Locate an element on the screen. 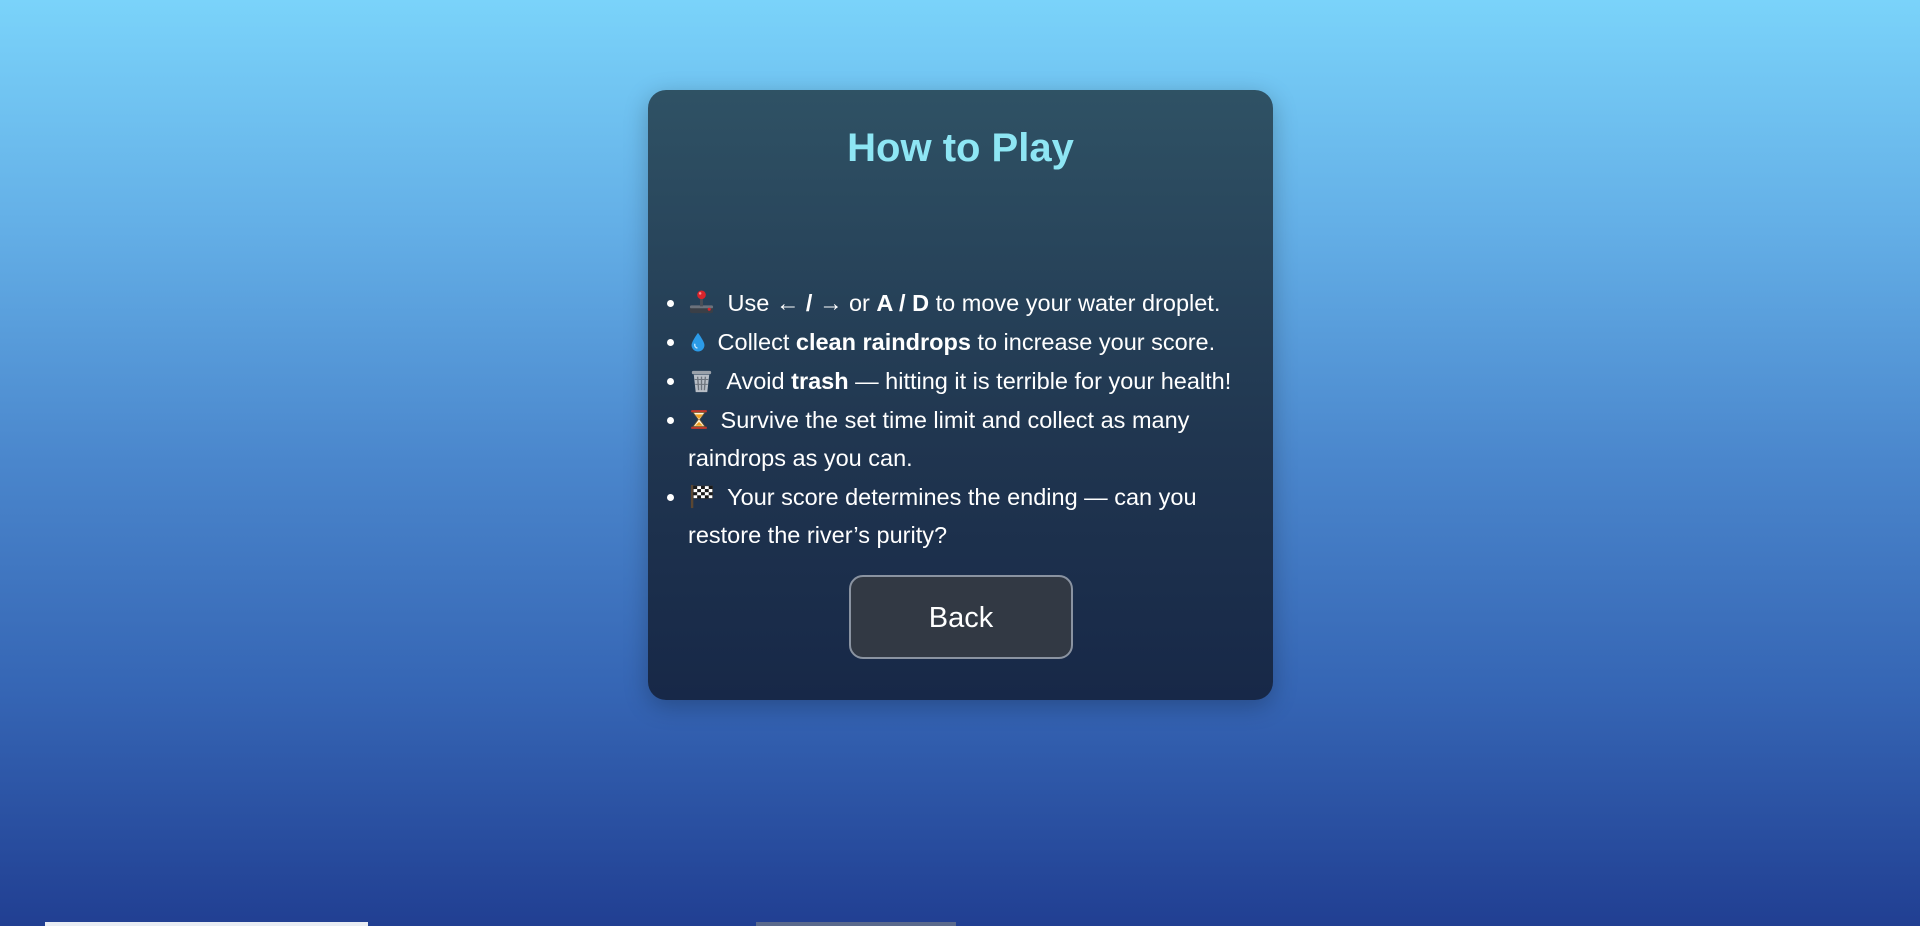 Image resolution: width=1920 pixels, height=926 pixels. rule-move-text-2: or is located at coordinates (859, 303).